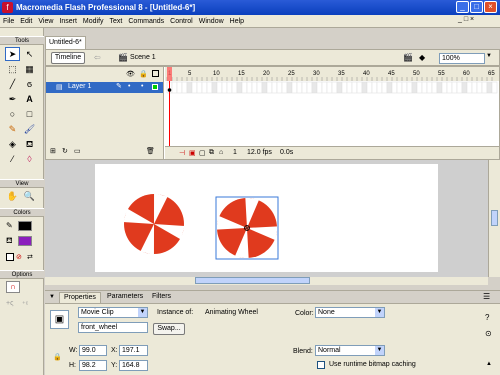 The width and height of the screenshot is (500, 375). What do you see at coordinates (93, 365) in the screenshot?
I see `height-field: 98.2` at bounding box center [93, 365].